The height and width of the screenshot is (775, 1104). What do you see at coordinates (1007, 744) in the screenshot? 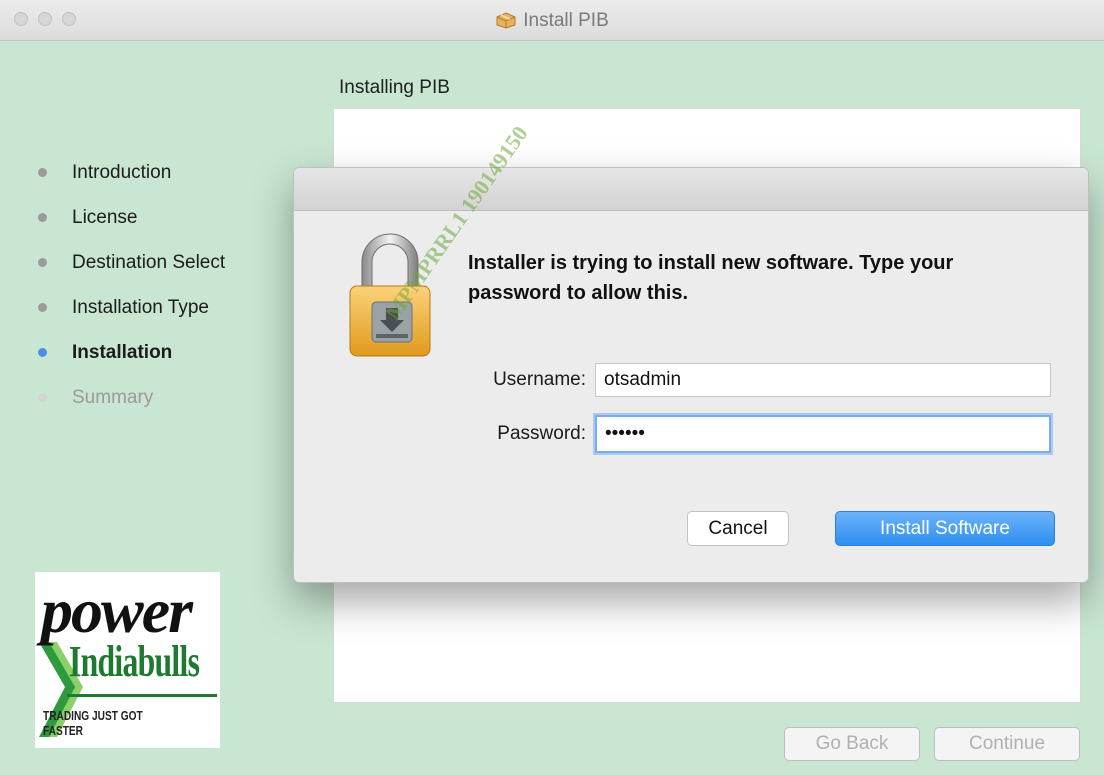
I see `continue-button: Continue` at bounding box center [1007, 744].